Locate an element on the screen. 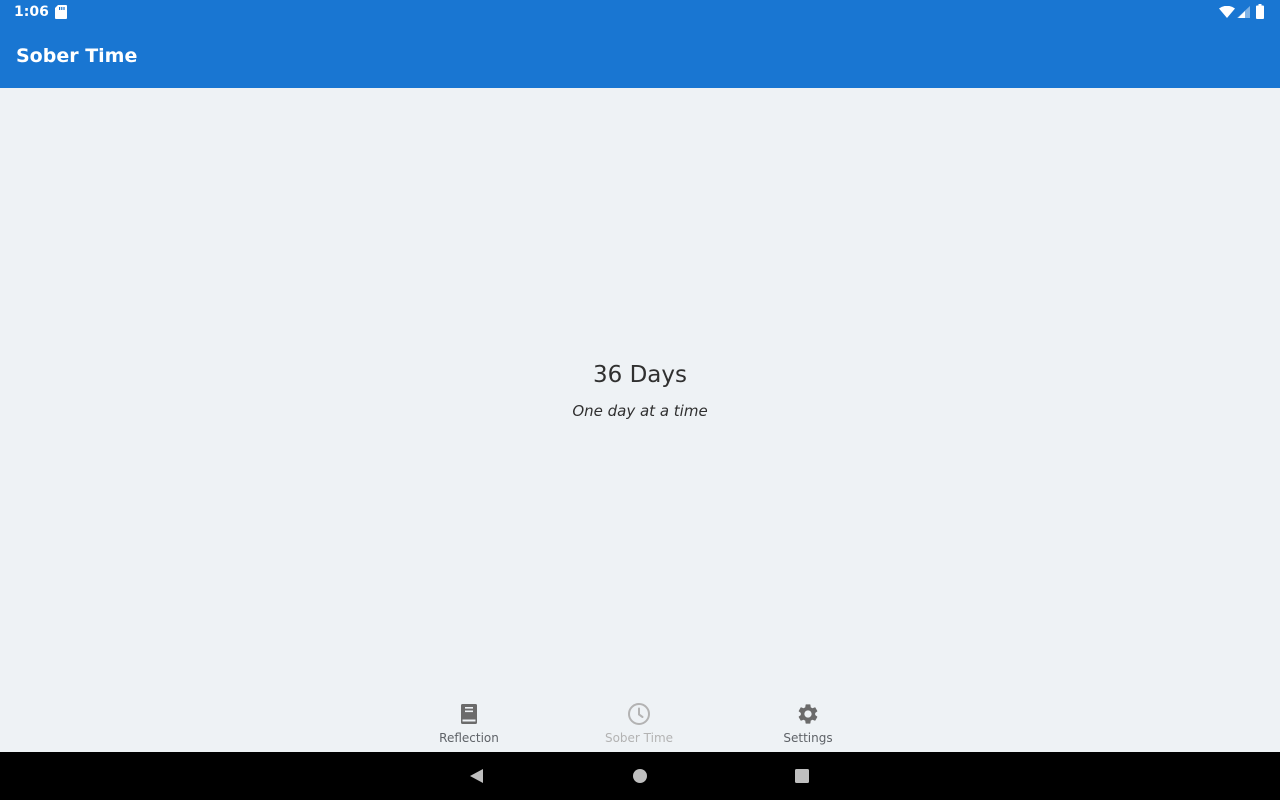 The image size is (1280, 800). tagline: One day at a time is located at coordinates (640, 411).